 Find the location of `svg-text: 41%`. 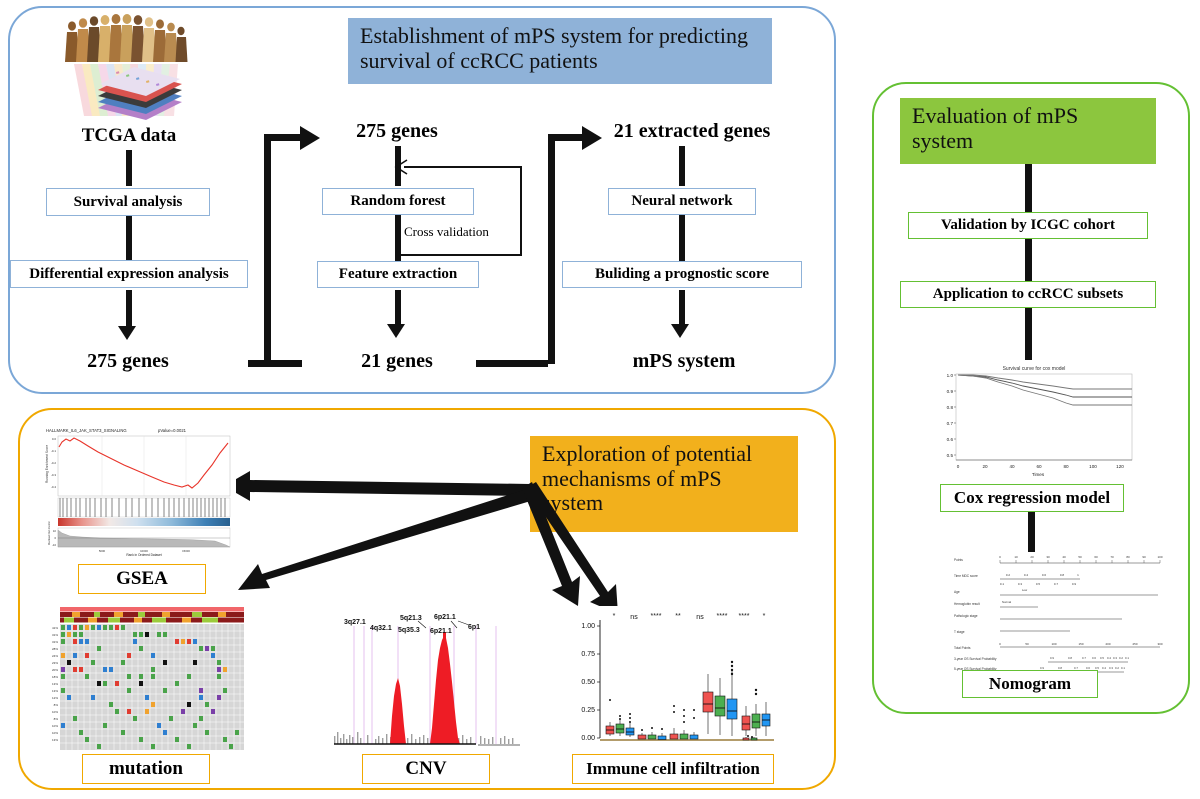

svg-text: 41% is located at coordinates (55, 628).